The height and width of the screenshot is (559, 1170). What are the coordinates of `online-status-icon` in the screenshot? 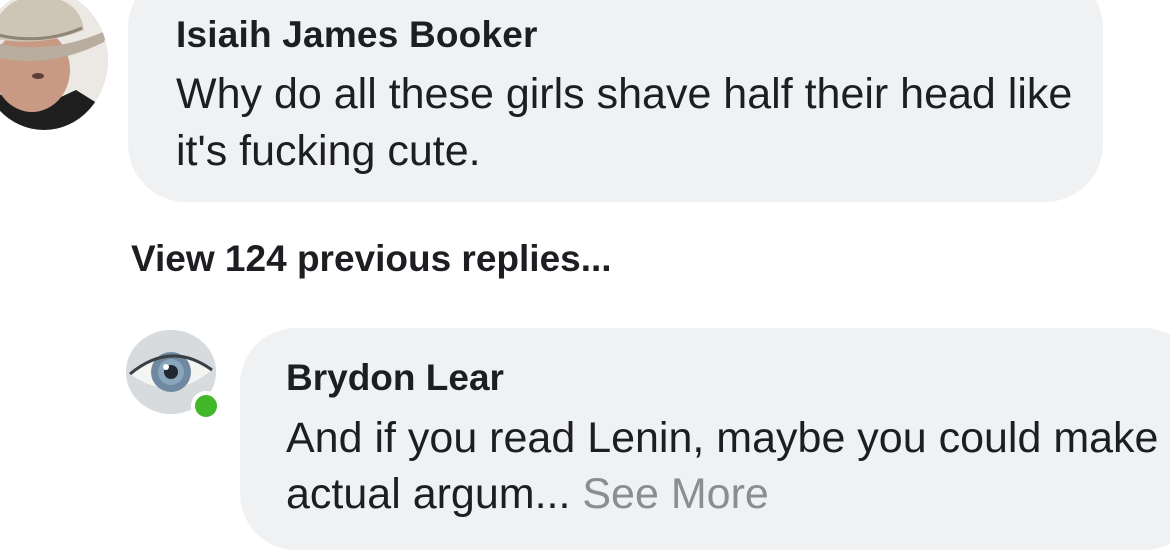 It's located at (206, 406).